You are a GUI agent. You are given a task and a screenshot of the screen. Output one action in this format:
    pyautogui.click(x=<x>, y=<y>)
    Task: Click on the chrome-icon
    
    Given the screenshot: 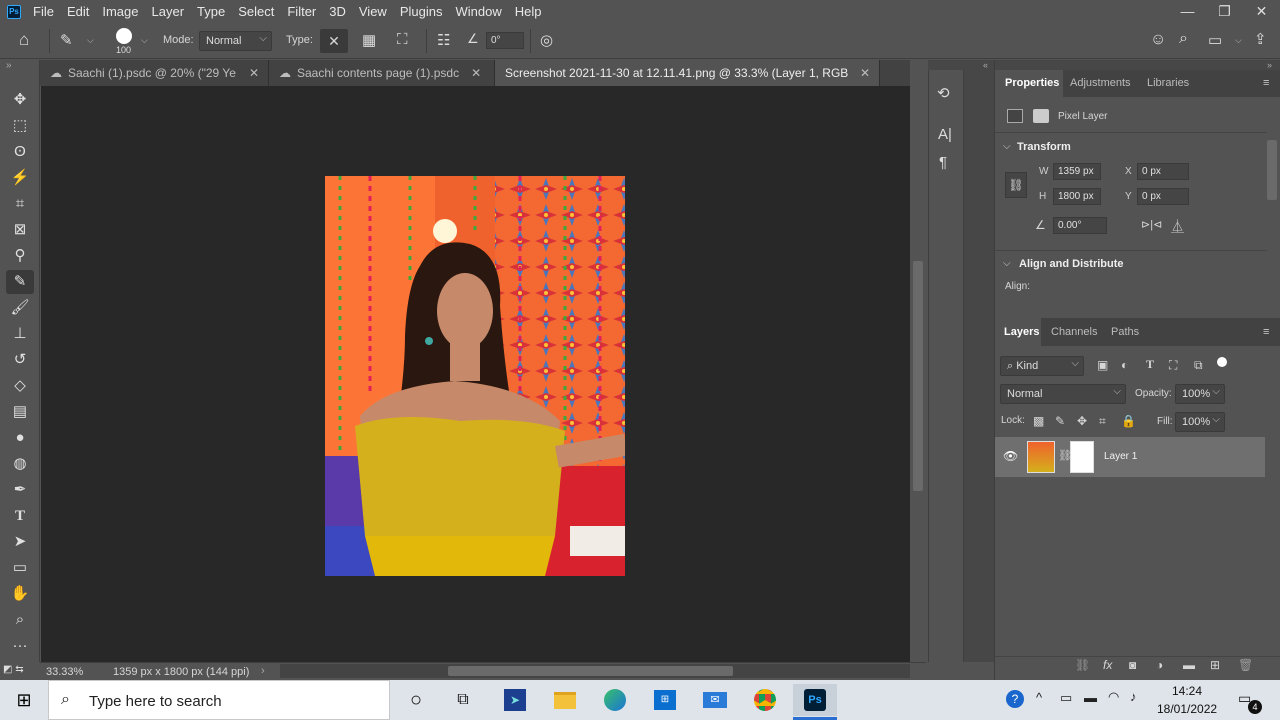 What is the action you would take?
    pyautogui.click(x=765, y=700)
    